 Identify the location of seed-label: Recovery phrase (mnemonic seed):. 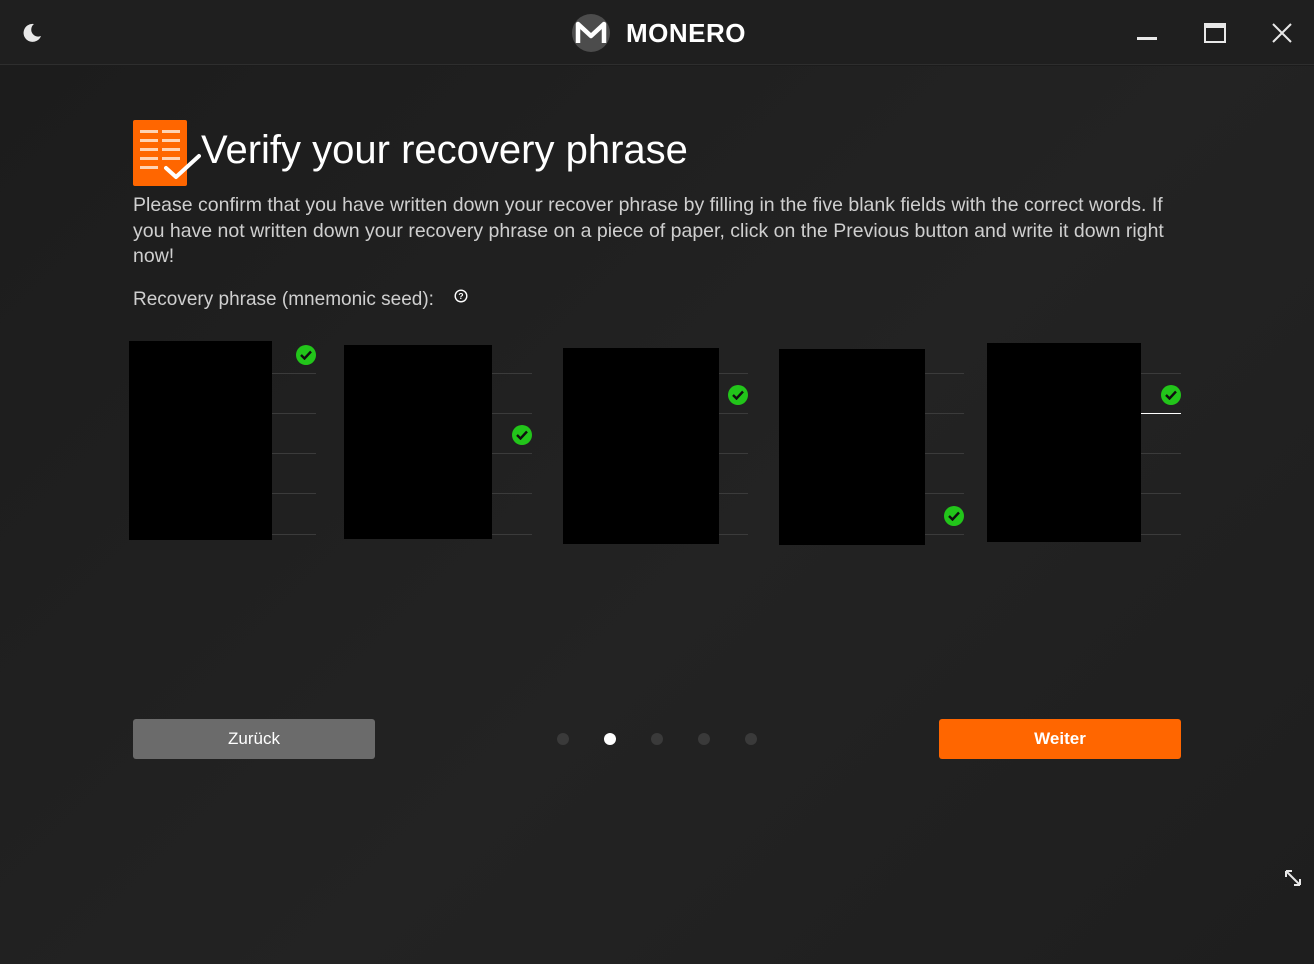
(283, 299).